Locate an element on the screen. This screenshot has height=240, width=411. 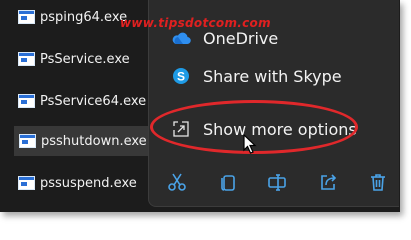
file-row: PsService.exe is located at coordinates (83, 59).